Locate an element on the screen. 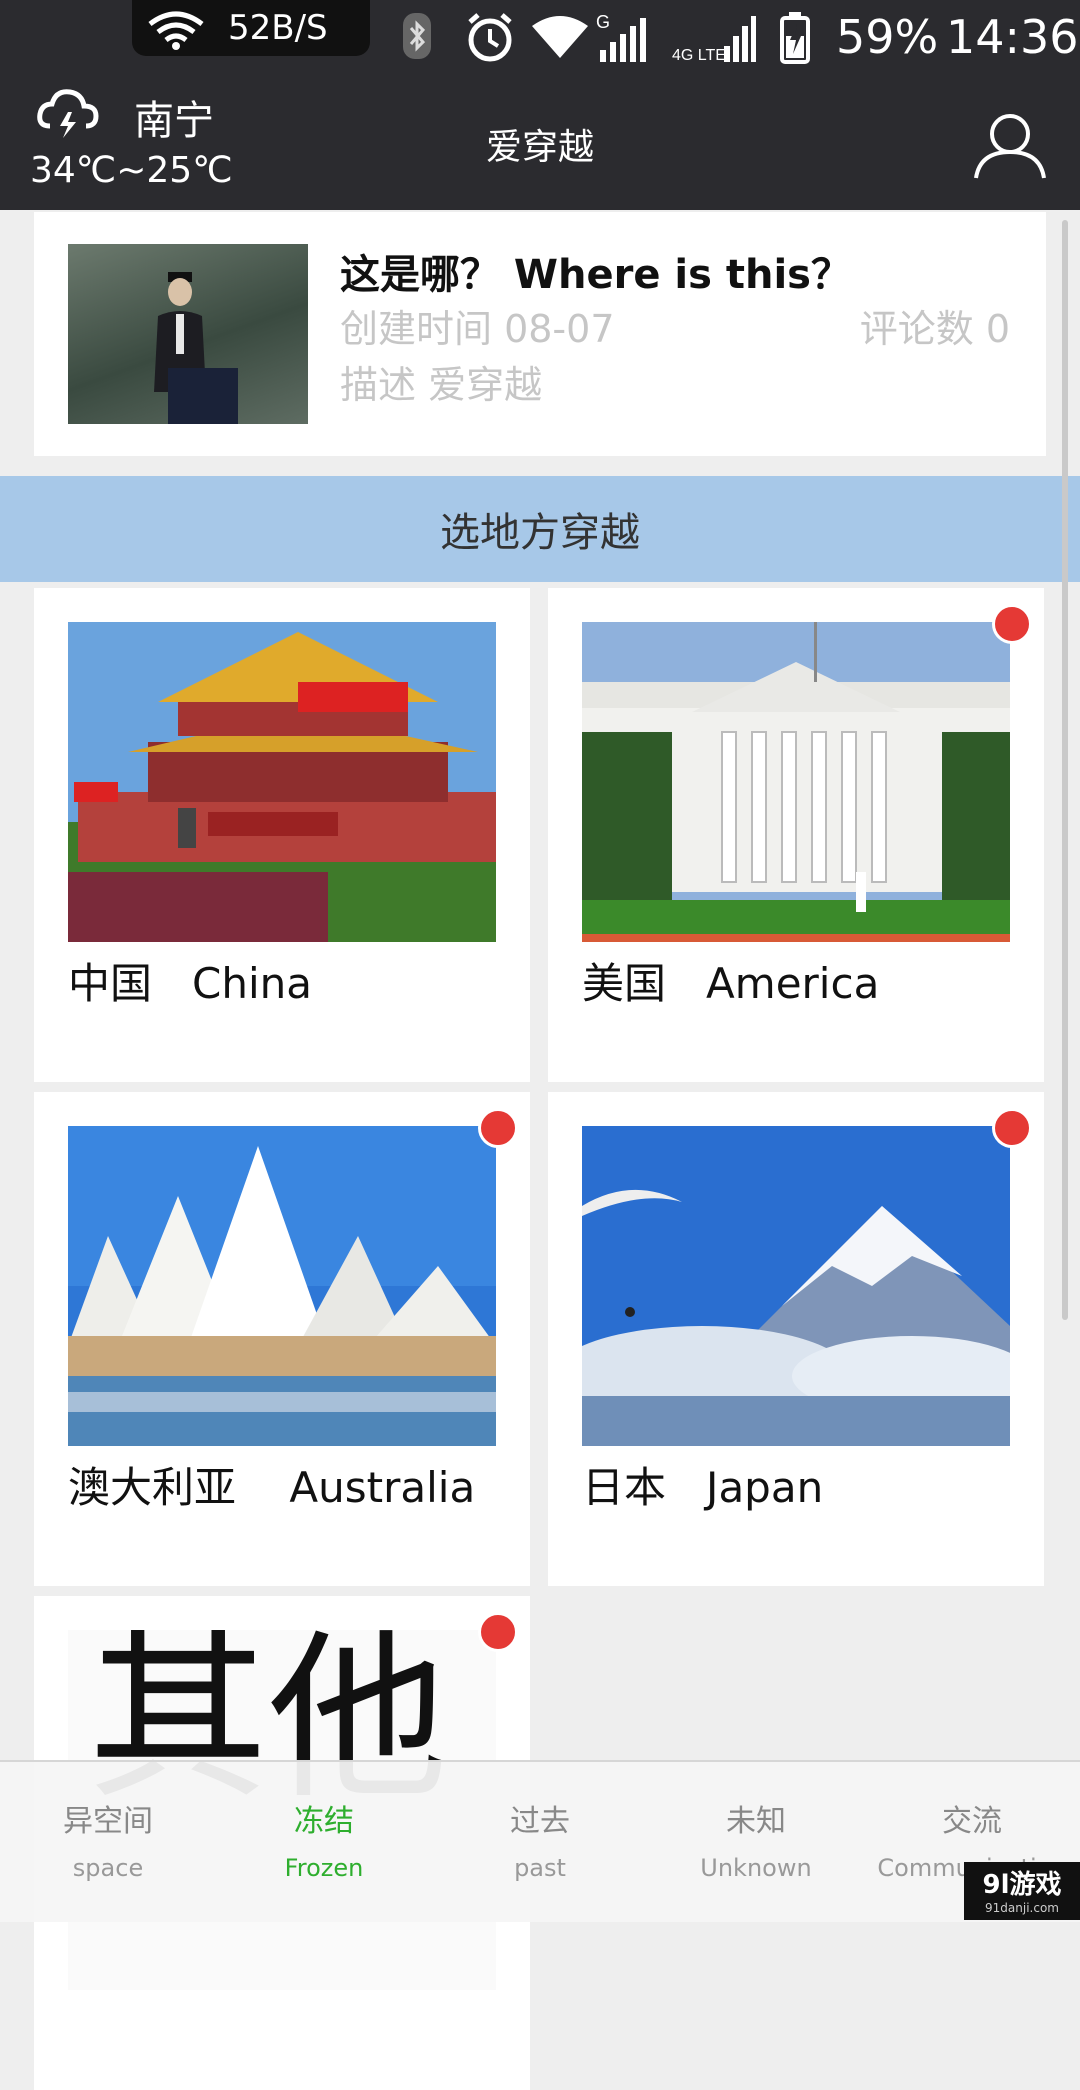 The width and height of the screenshot is (1080, 2090). network-type: 4G LTE is located at coordinates (699, 55).